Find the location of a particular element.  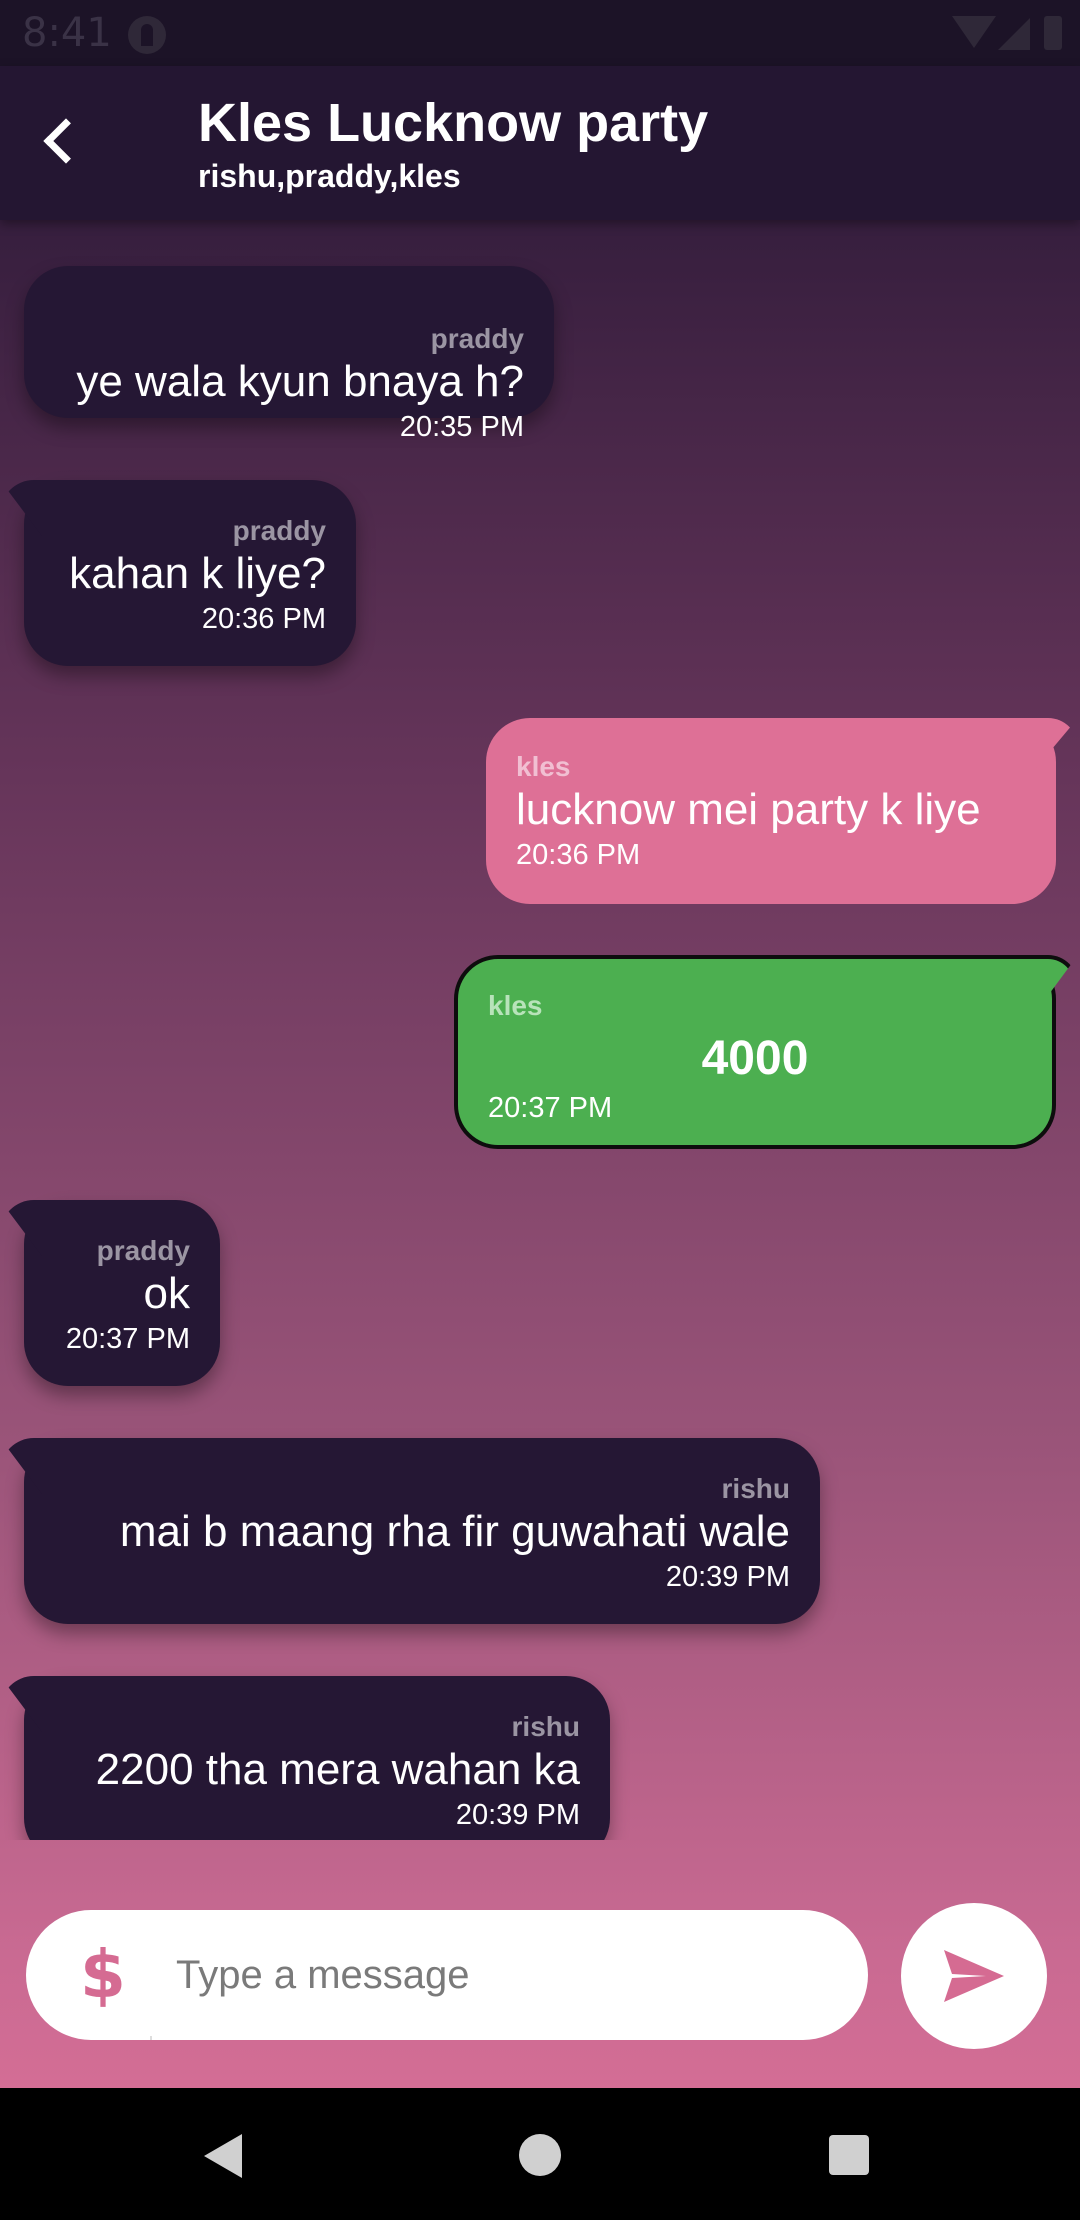

dollar-icon: $ is located at coordinates (103, 1975).